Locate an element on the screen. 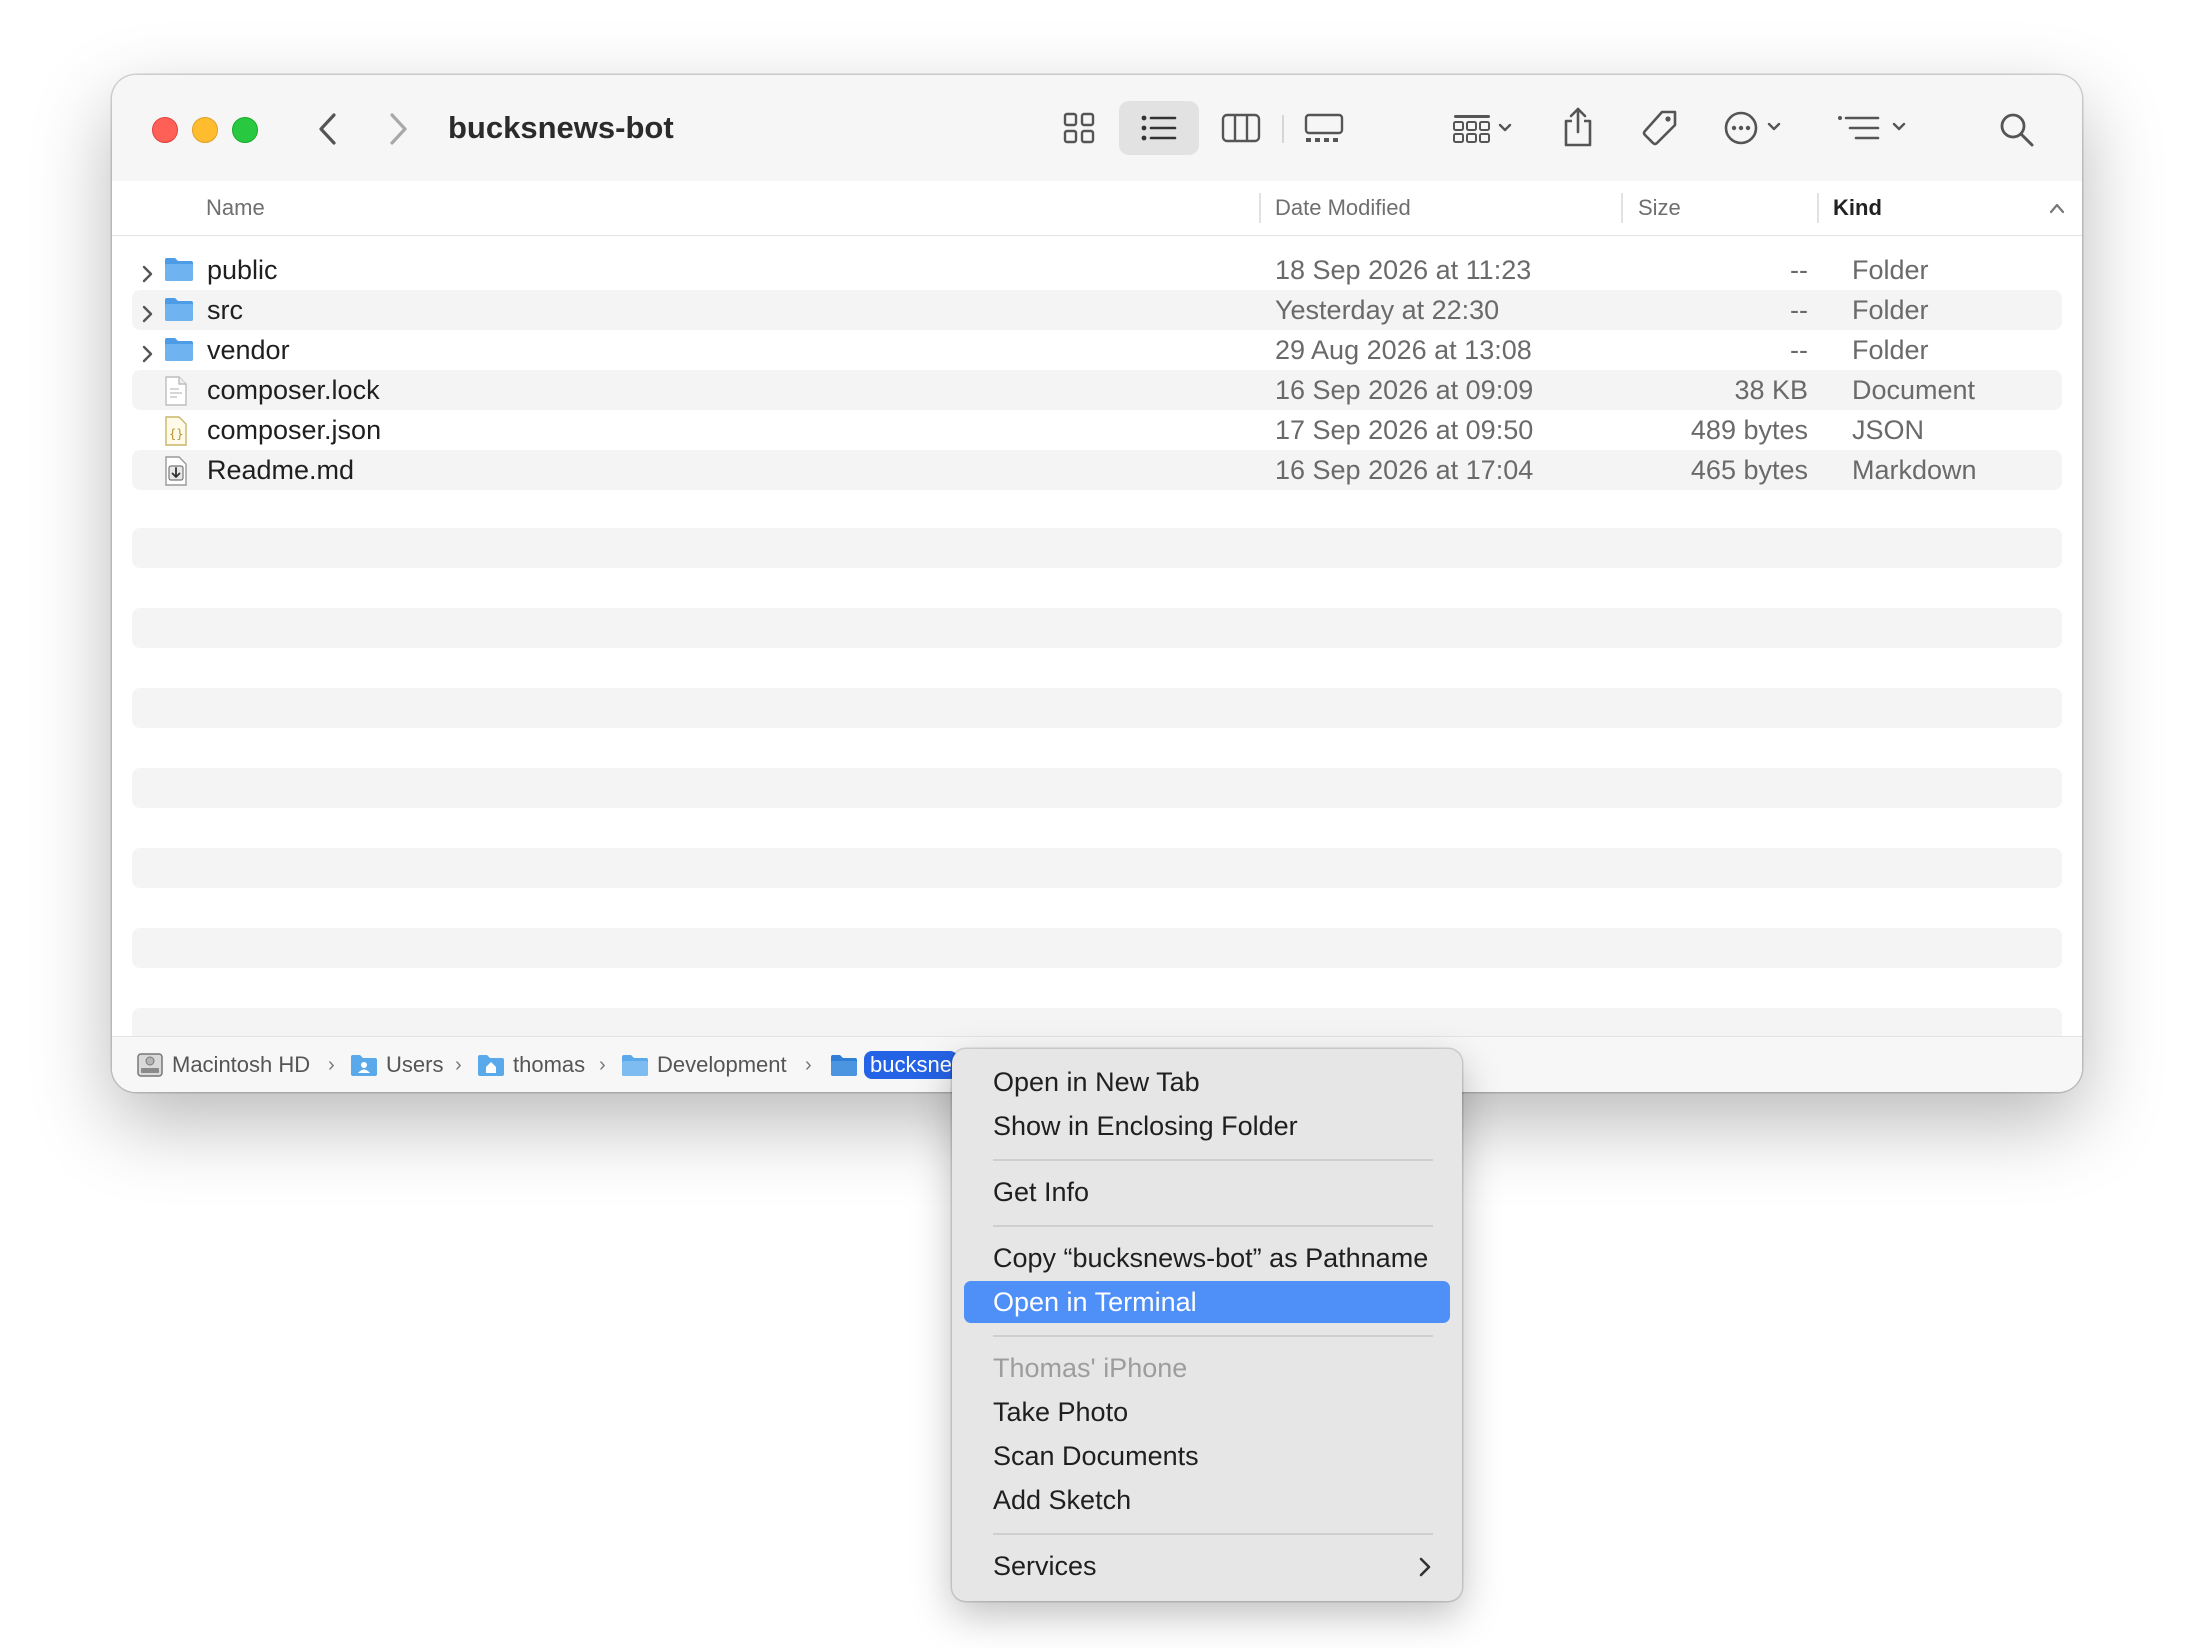  more-actions-button is located at coordinates (1756, 128).